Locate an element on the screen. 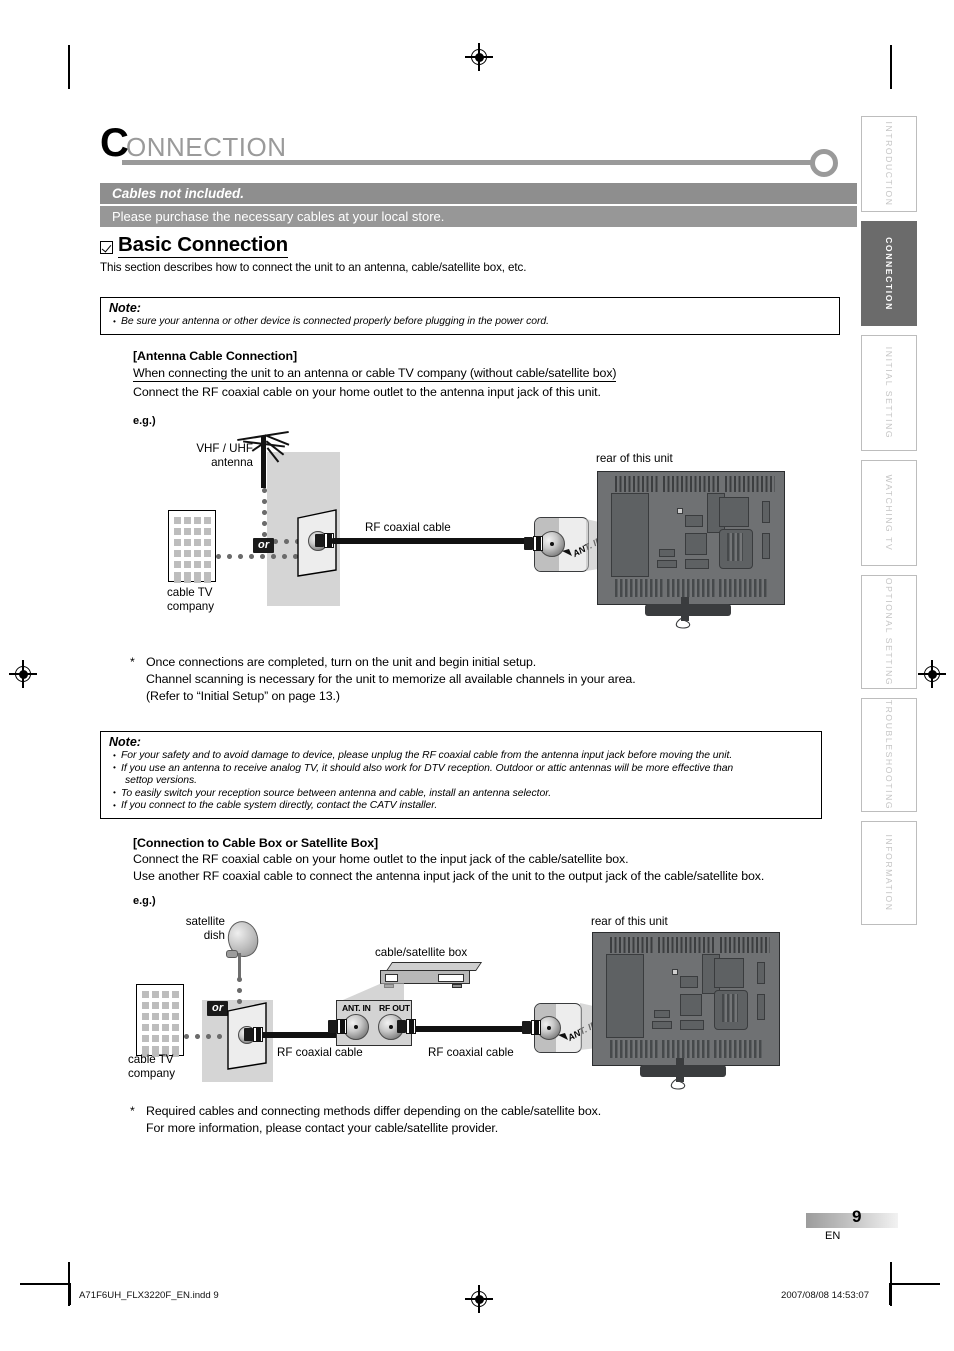 This screenshot has width=954, height=1351. cablebox-section-eg: e.g.) is located at coordinates (144, 901).